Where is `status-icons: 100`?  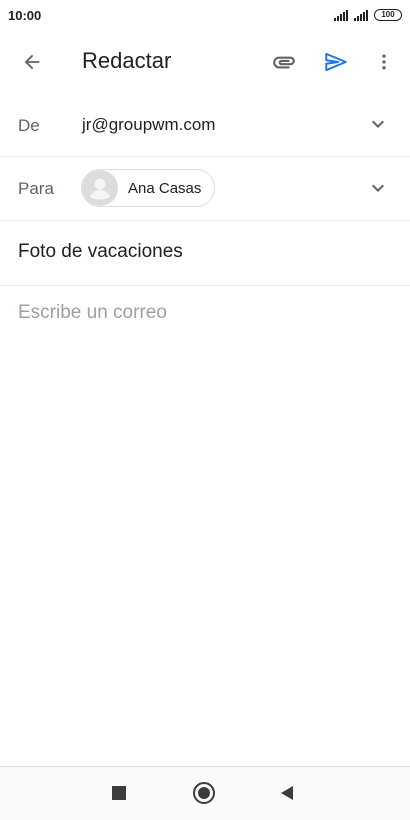 status-icons: 100 is located at coordinates (368, 15).